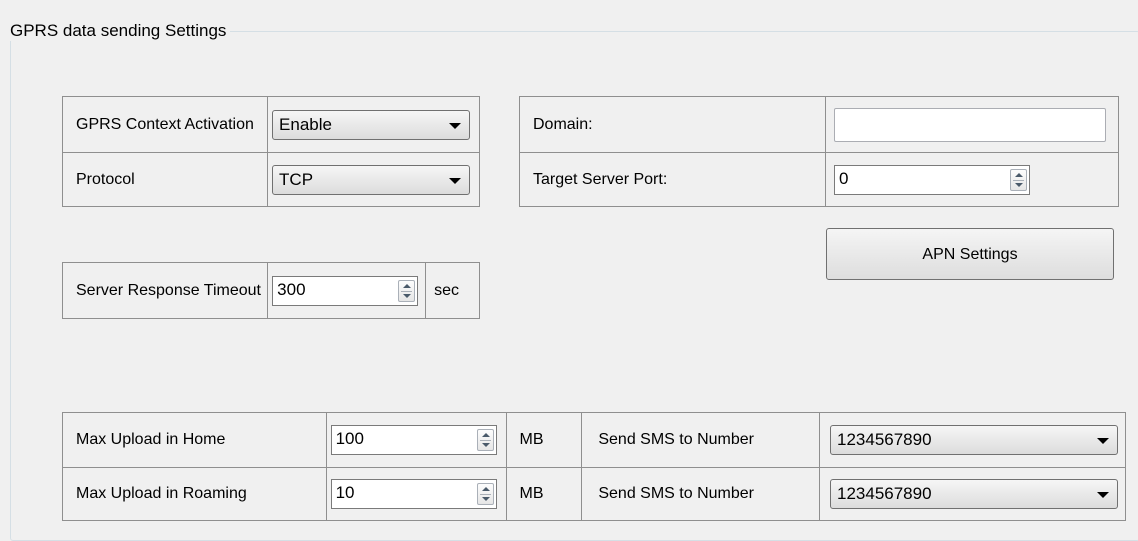  Describe the element at coordinates (844, 178) in the screenshot. I see `target-port-value: 0` at that location.